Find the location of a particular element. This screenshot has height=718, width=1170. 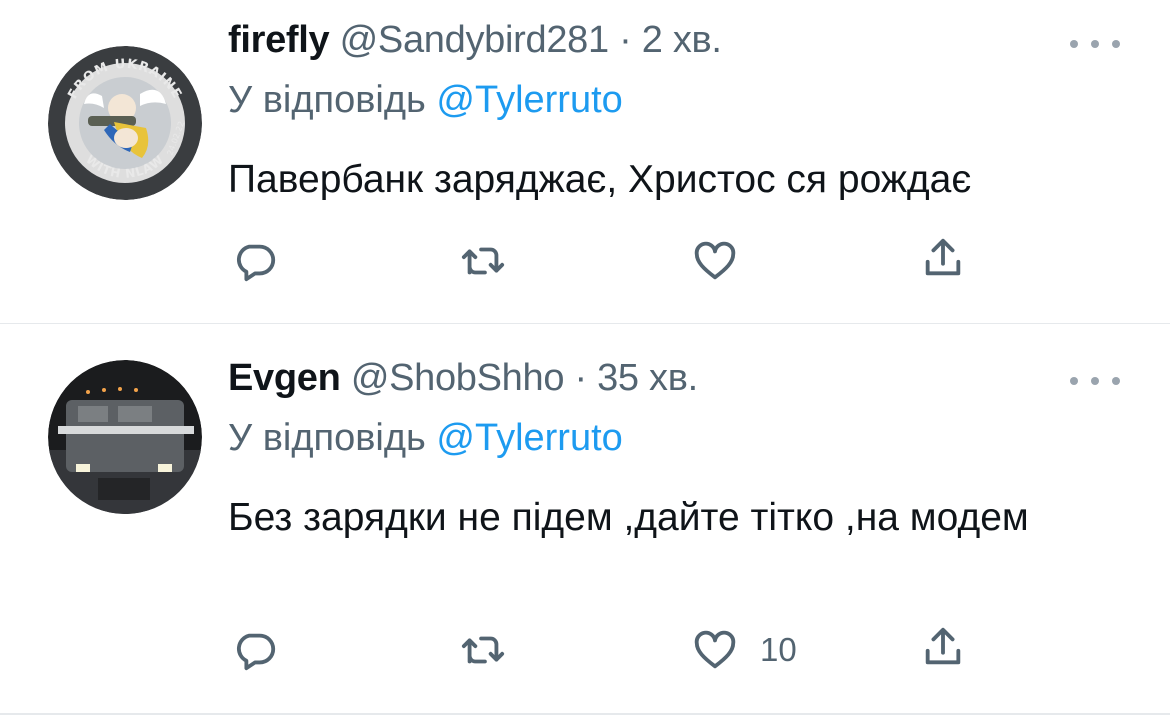

tweet-header: Evgen @ShobShho · 35 хв. is located at coordinates (463, 378).